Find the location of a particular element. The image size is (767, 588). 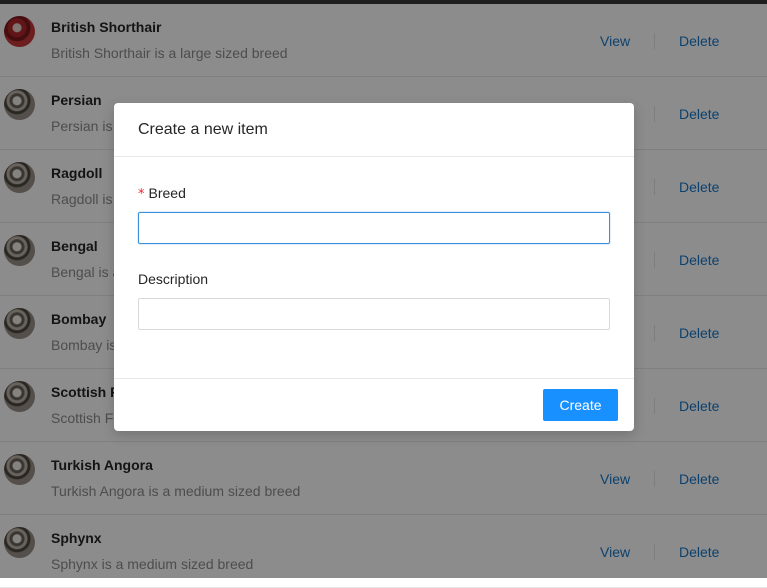

dialog-title: Create a new item is located at coordinates (203, 129).